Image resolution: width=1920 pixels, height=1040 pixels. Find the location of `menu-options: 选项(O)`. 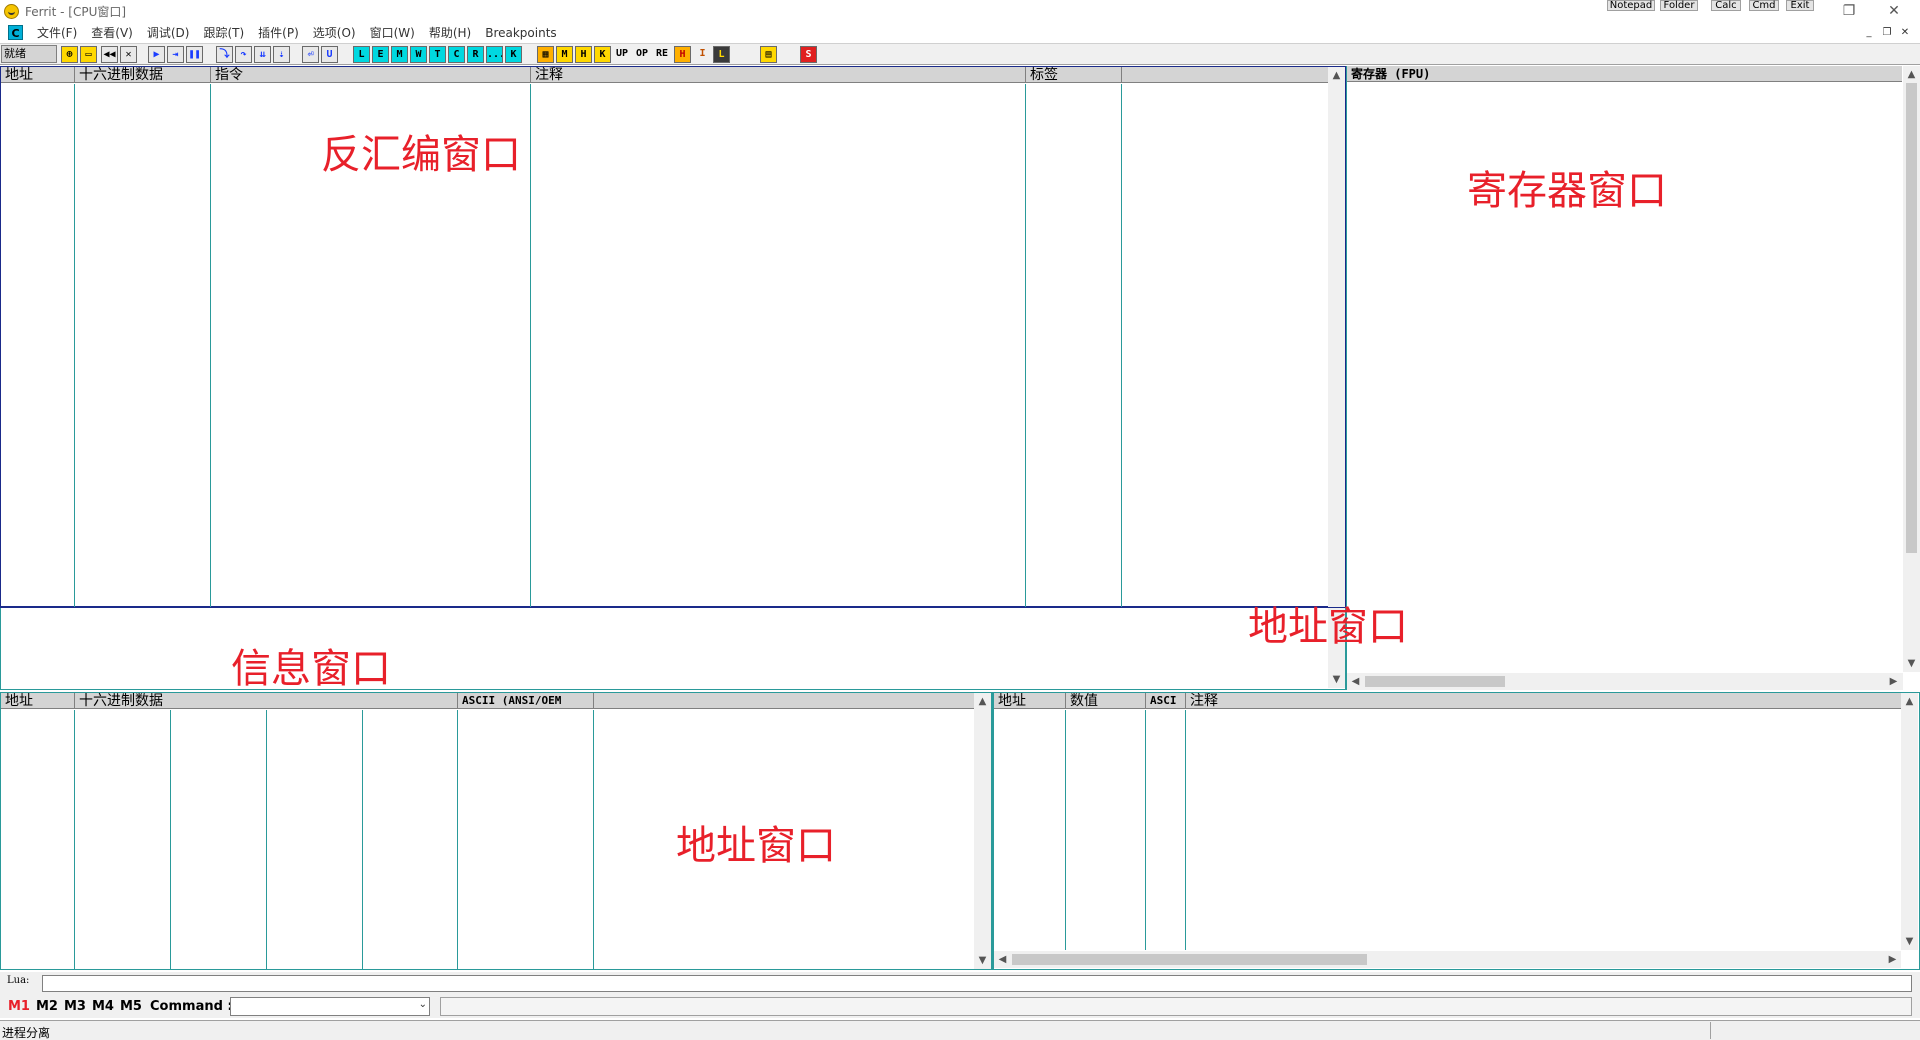

menu-options: 选项(O) is located at coordinates (334, 32).